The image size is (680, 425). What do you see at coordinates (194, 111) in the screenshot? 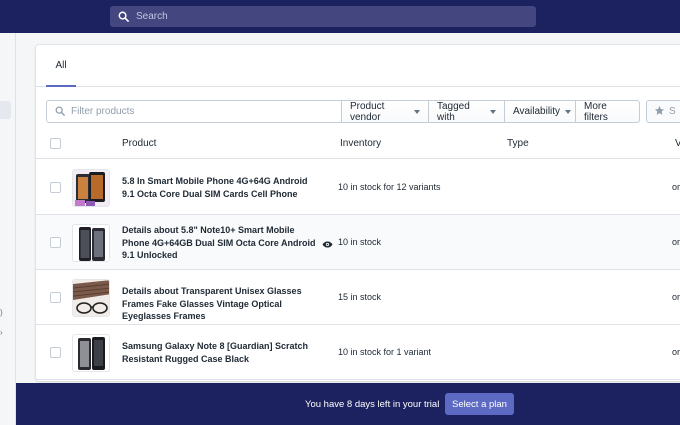
I see `filter-products-input: Filter products` at bounding box center [194, 111].